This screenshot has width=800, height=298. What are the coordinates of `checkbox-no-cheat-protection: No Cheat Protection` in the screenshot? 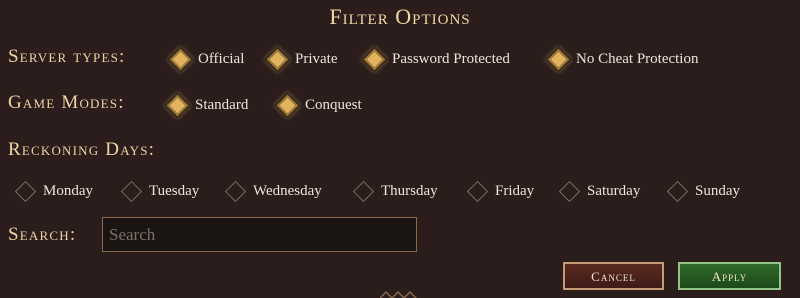 It's located at (622, 59).